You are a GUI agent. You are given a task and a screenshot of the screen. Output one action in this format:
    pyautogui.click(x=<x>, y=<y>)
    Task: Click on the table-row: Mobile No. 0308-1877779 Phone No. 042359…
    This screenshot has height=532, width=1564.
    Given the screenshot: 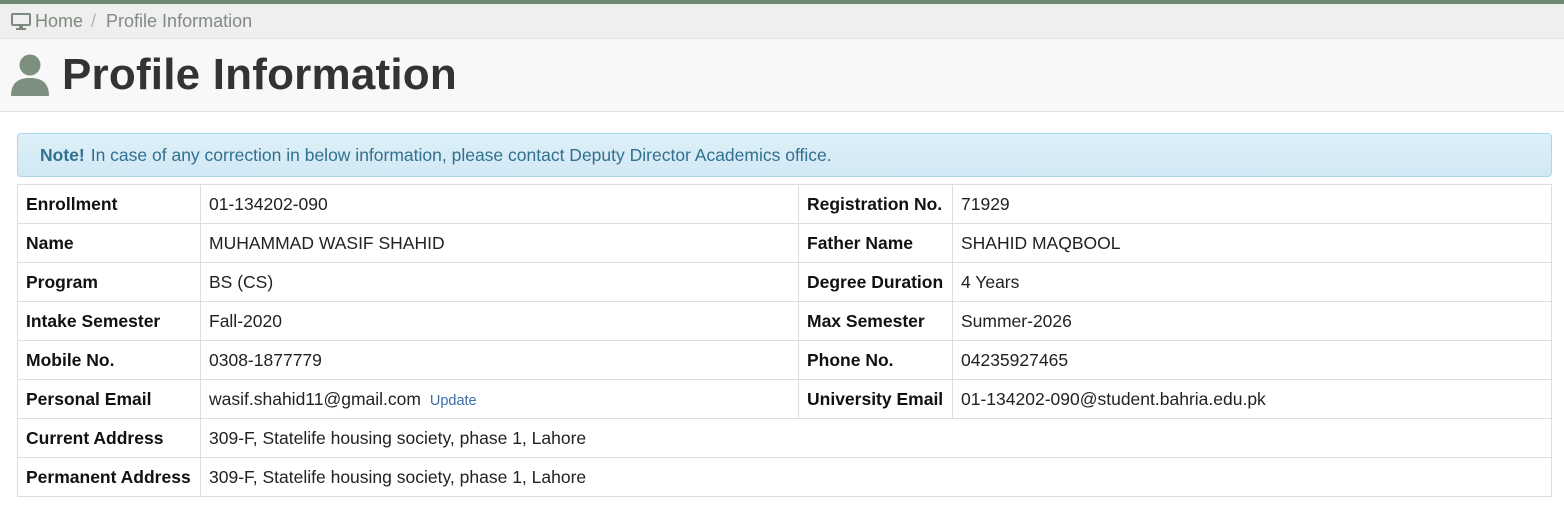 What is the action you would take?
    pyautogui.click(x=784, y=360)
    